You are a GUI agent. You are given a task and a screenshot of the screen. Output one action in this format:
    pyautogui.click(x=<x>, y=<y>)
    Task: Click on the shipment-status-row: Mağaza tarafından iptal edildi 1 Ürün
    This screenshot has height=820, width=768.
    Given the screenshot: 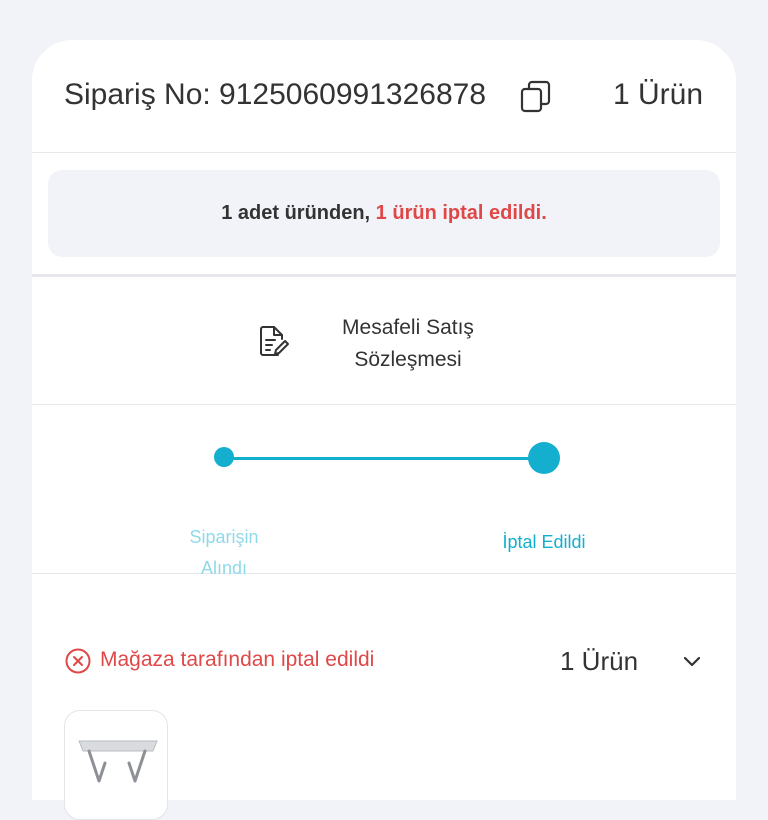 What is the action you would take?
    pyautogui.click(x=384, y=665)
    